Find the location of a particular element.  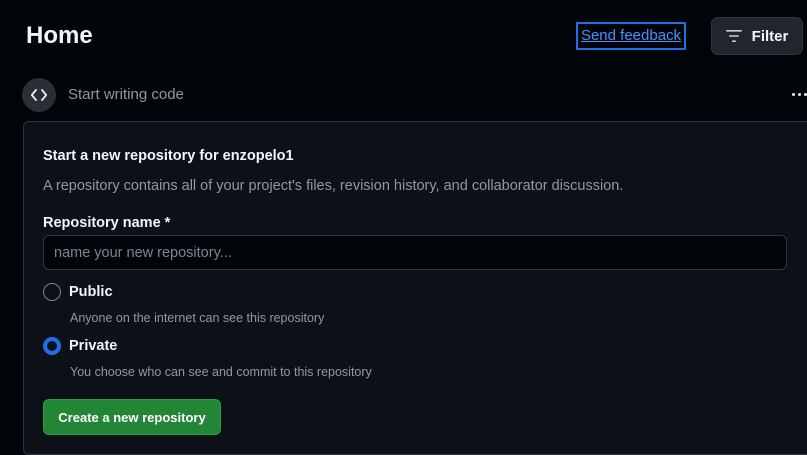

private-radio is located at coordinates (52, 346).